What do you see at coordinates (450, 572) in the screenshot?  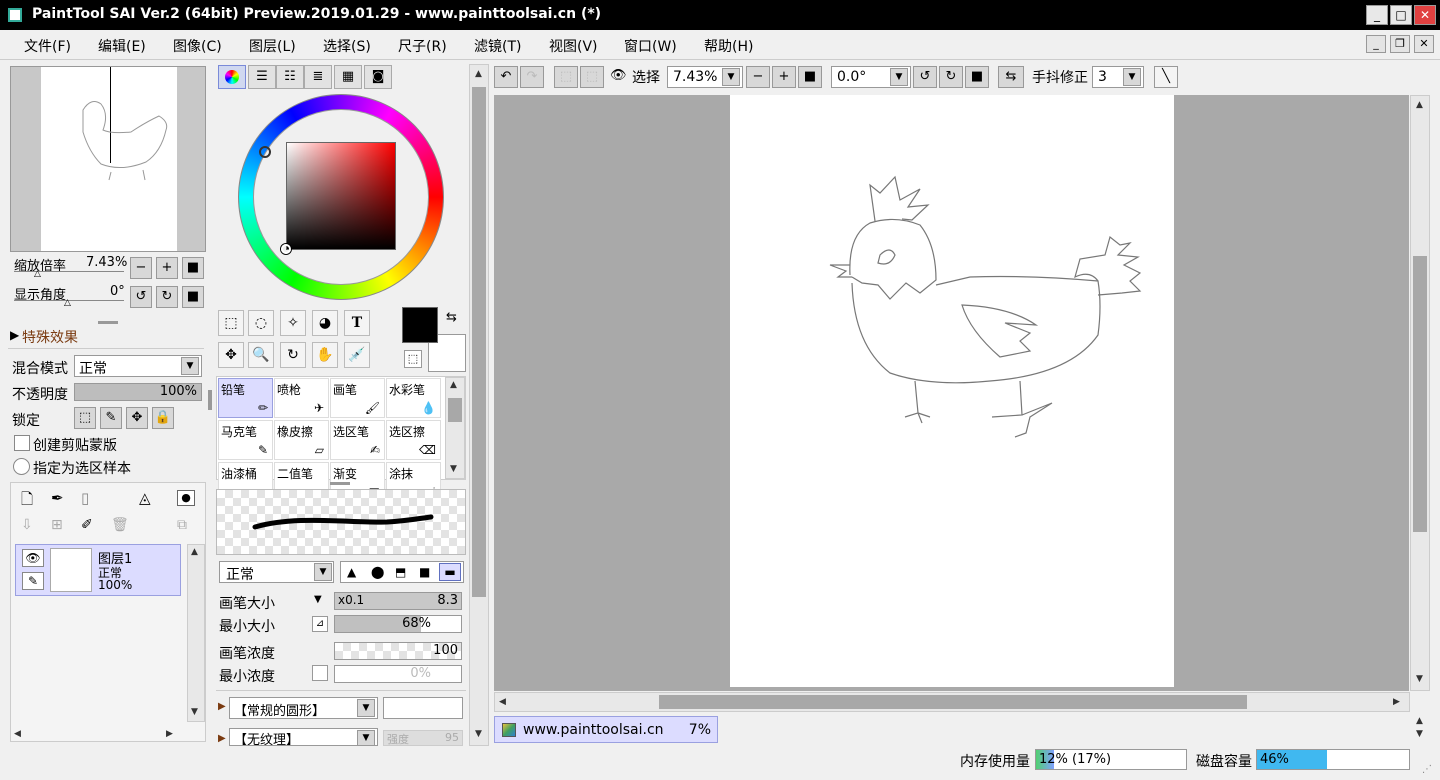 I see `tip-shape-block-icon: ▬` at bounding box center [450, 572].